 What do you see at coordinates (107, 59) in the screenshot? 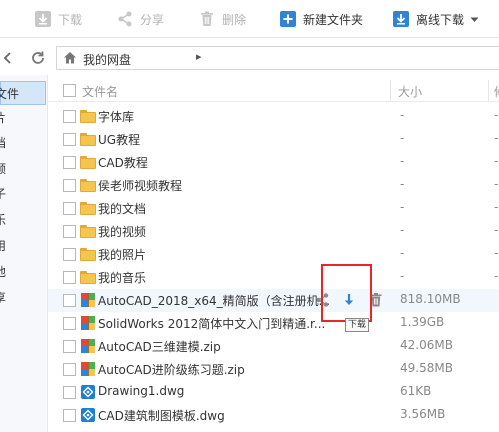
I see `breadcrumb: 我的网盘` at bounding box center [107, 59].